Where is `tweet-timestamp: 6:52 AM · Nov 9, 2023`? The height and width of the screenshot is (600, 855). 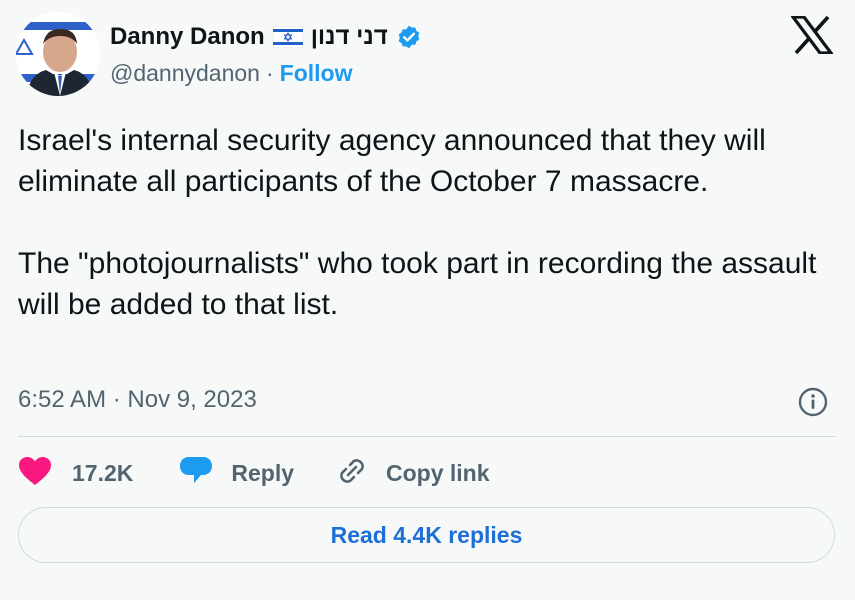
tweet-timestamp: 6:52 AM · Nov 9, 2023 is located at coordinates (137, 400).